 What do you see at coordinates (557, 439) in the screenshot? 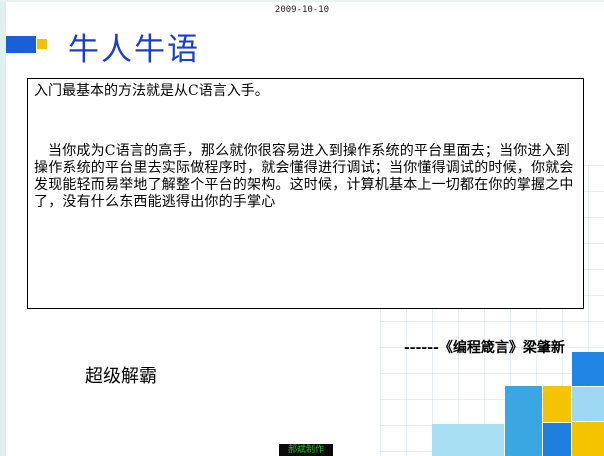
I see `decor-block-dark-blue` at bounding box center [557, 439].